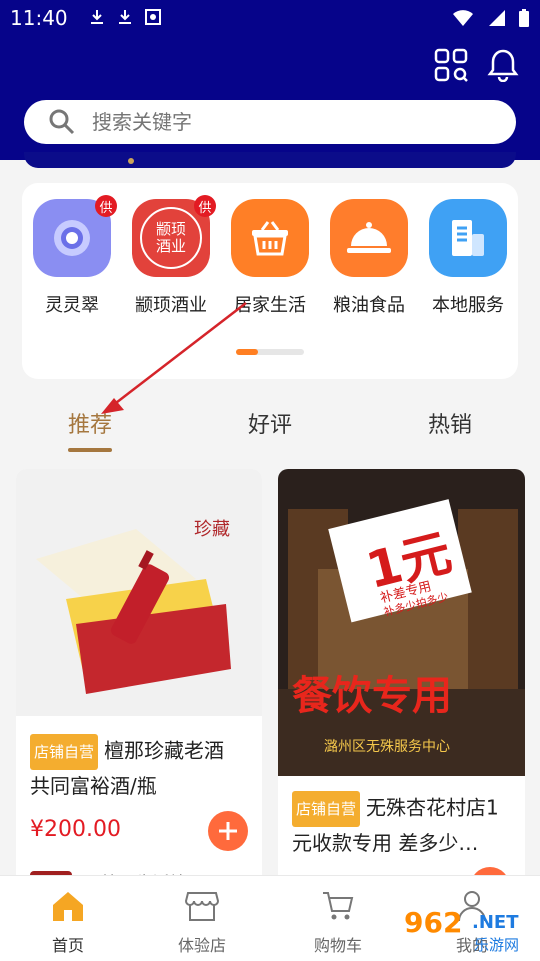 The image size is (540, 961). I want to click on header-actions, so click(477, 65).